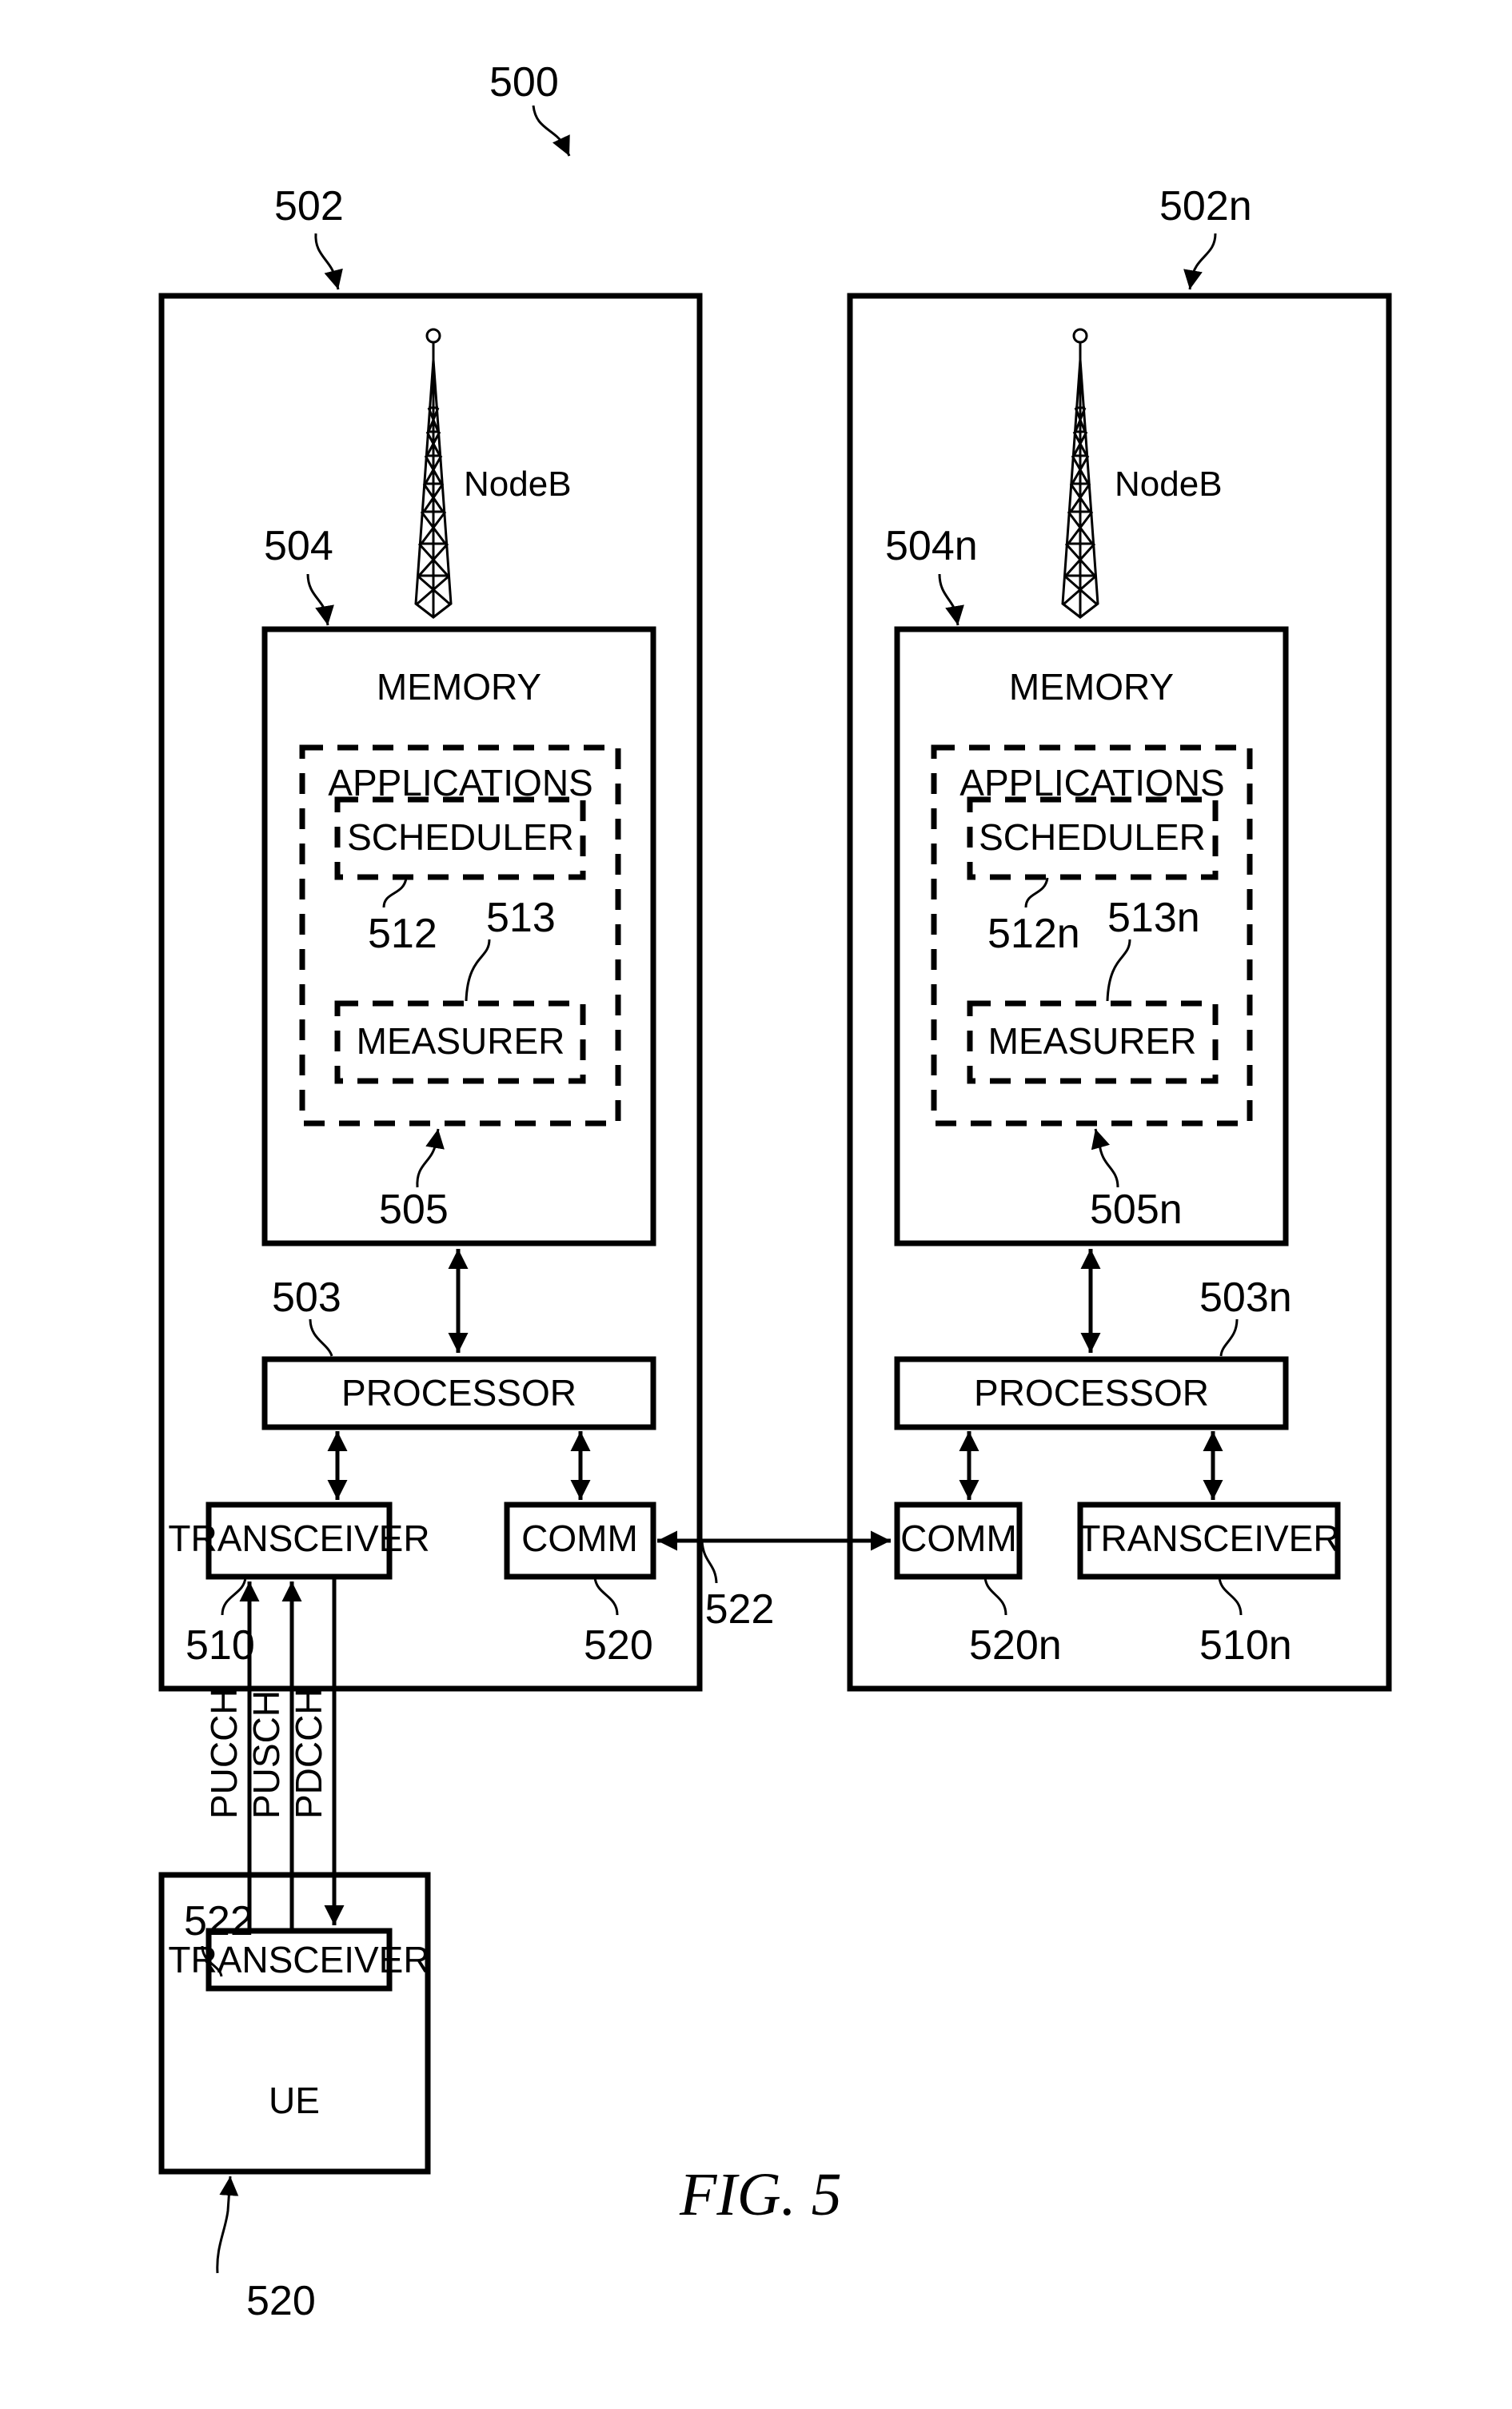  Describe the element at coordinates (461, 1041) in the screenshot. I see `measurer-left-label: MEASURER` at that location.